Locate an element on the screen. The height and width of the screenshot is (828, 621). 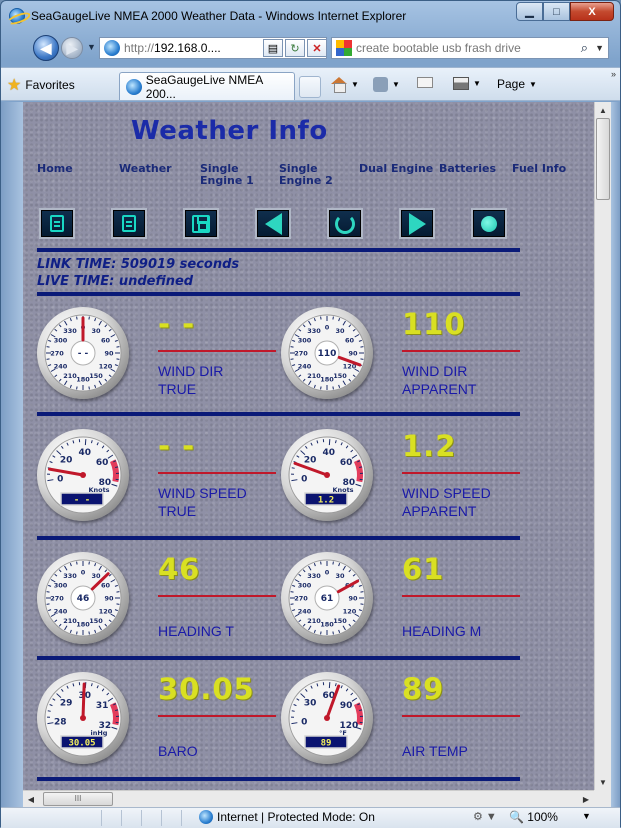
horizontal-scrollbar: ◀ III ▶ is located at coordinates (308, 798).